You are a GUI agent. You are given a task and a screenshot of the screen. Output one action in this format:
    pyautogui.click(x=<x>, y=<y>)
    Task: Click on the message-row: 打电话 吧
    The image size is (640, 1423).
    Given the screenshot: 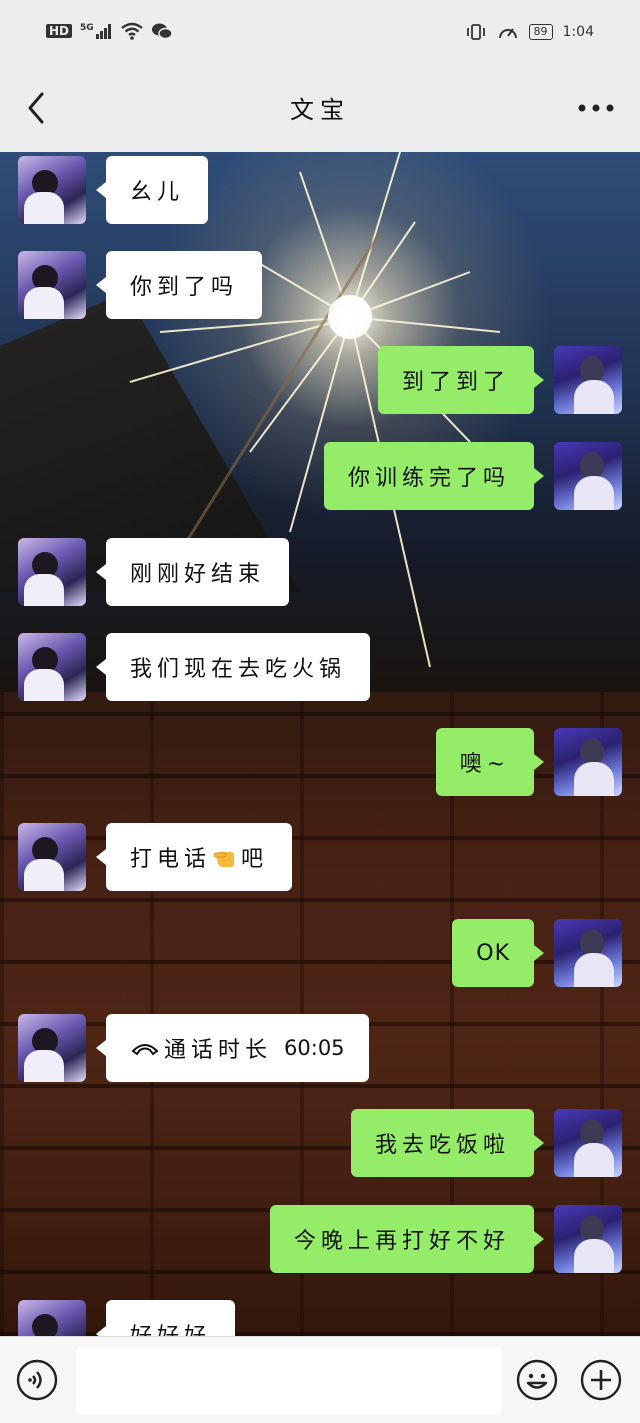 What is the action you would take?
    pyautogui.click(x=155, y=857)
    